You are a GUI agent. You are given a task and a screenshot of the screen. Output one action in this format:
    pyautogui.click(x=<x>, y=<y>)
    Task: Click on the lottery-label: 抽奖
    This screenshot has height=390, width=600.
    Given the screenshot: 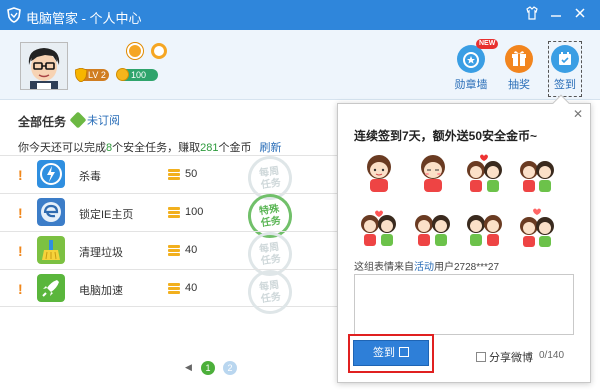 What is the action you would take?
    pyautogui.click(x=519, y=85)
    